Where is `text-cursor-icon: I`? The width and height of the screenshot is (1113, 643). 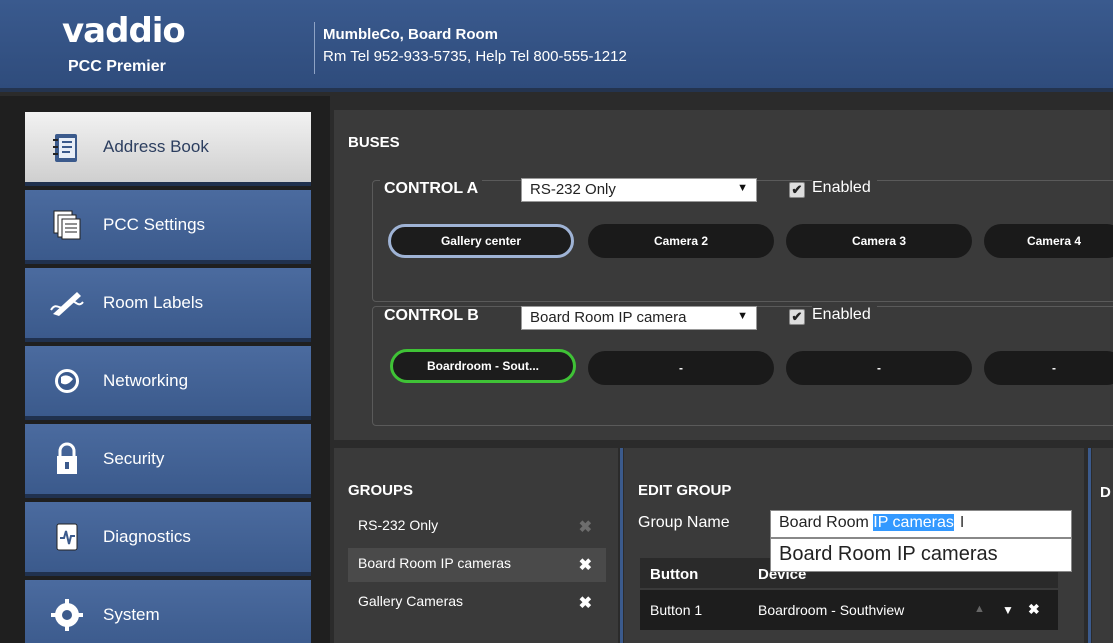
text-cursor-icon: I is located at coordinates (962, 522).